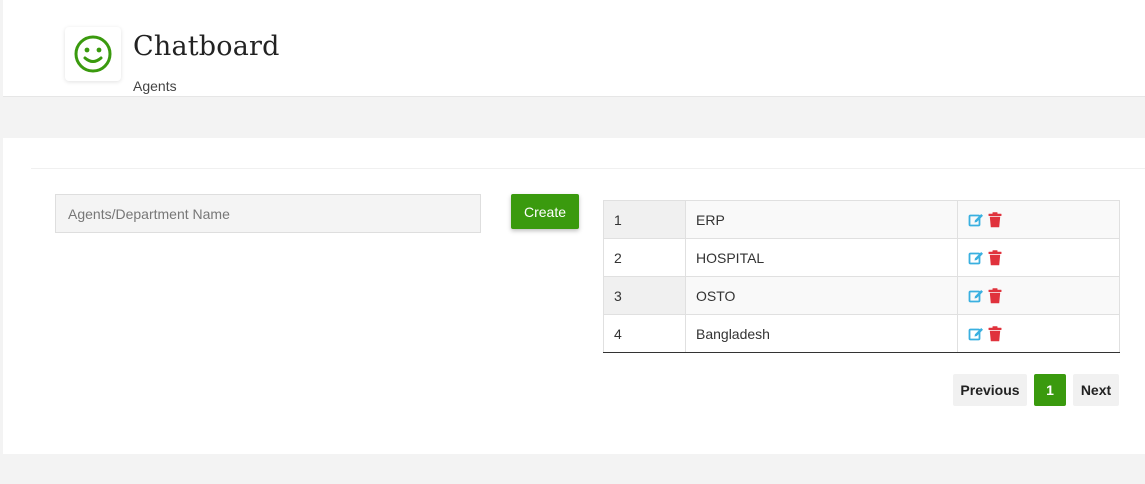 The height and width of the screenshot is (484, 1145). I want to click on page-subtitle: Agents, so click(155, 86).